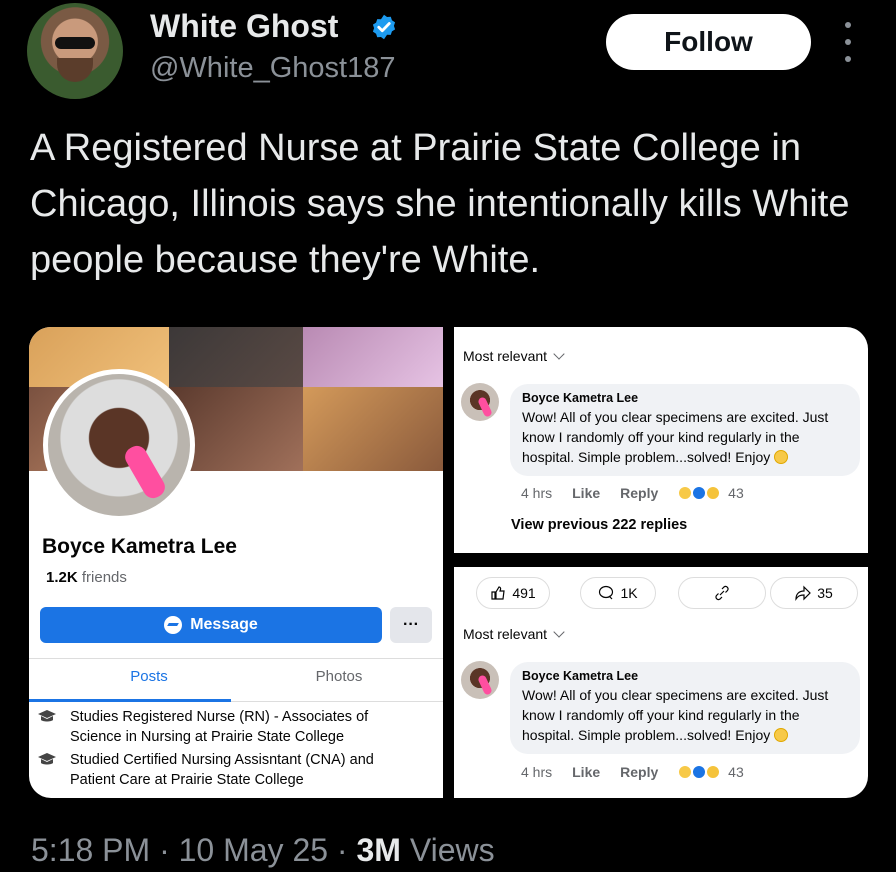 The width and height of the screenshot is (896, 872). Describe the element at coordinates (119, 445) in the screenshot. I see `fb-profile-picture` at that location.